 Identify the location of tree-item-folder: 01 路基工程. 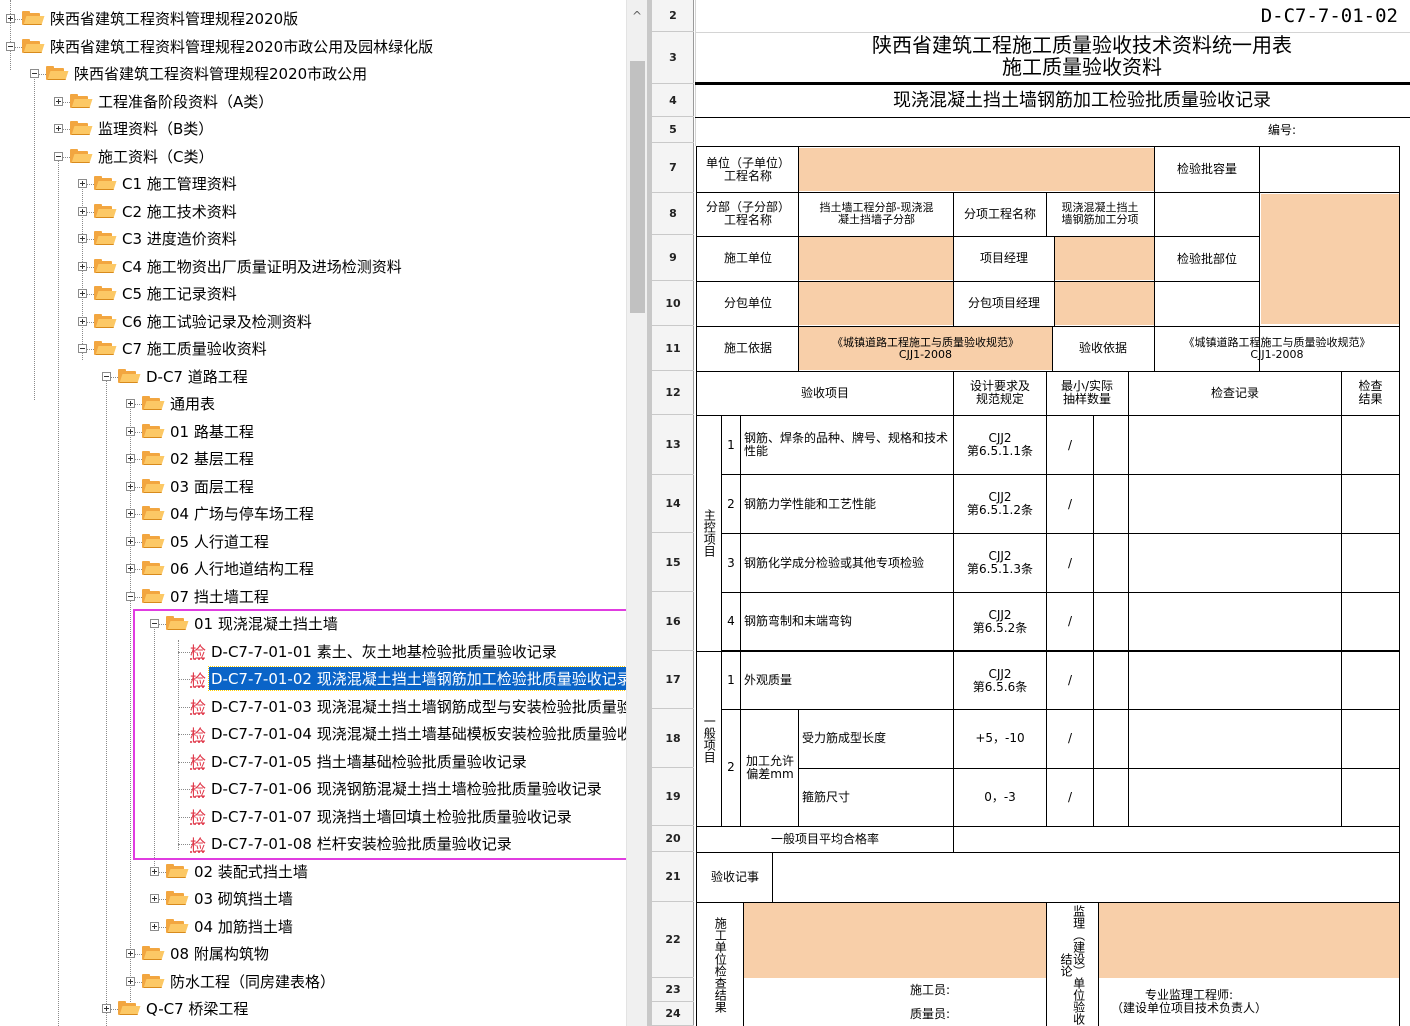
(191, 431).